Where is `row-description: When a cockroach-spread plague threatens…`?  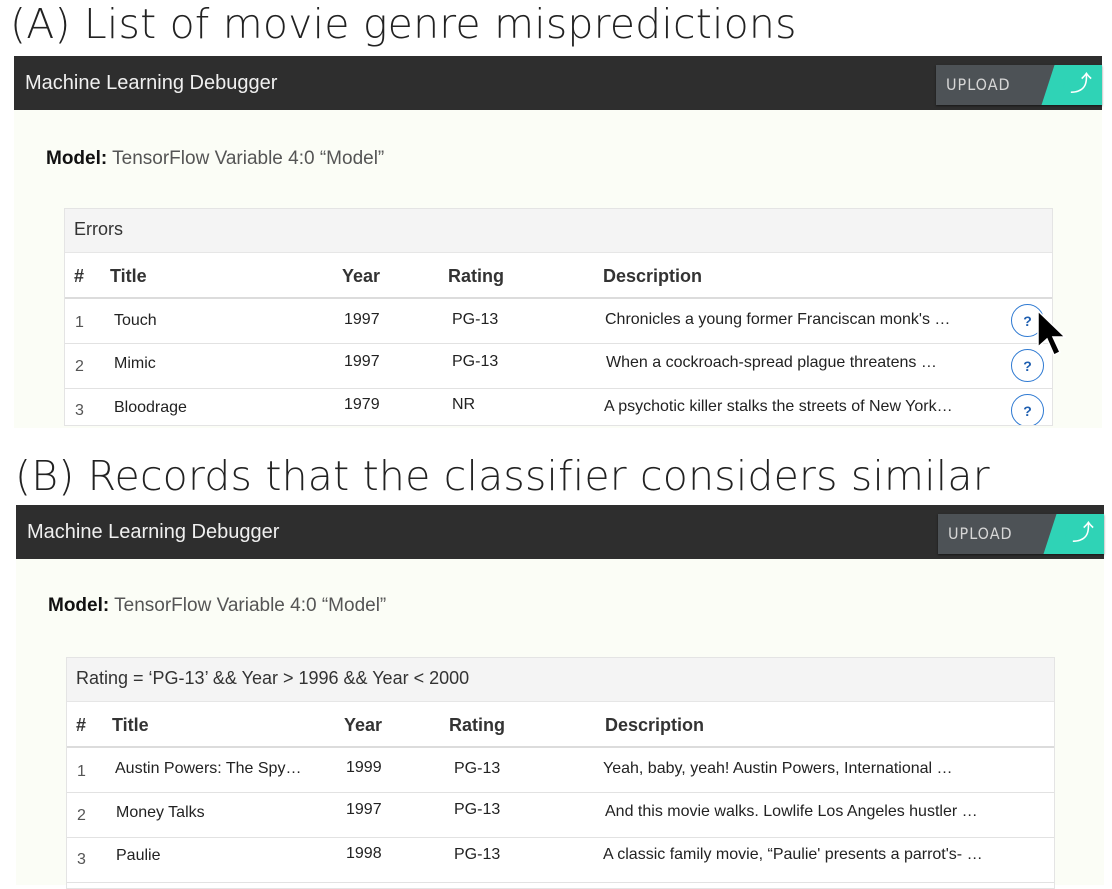 row-description: When a cockroach-spread plague threatens… is located at coordinates (771, 362).